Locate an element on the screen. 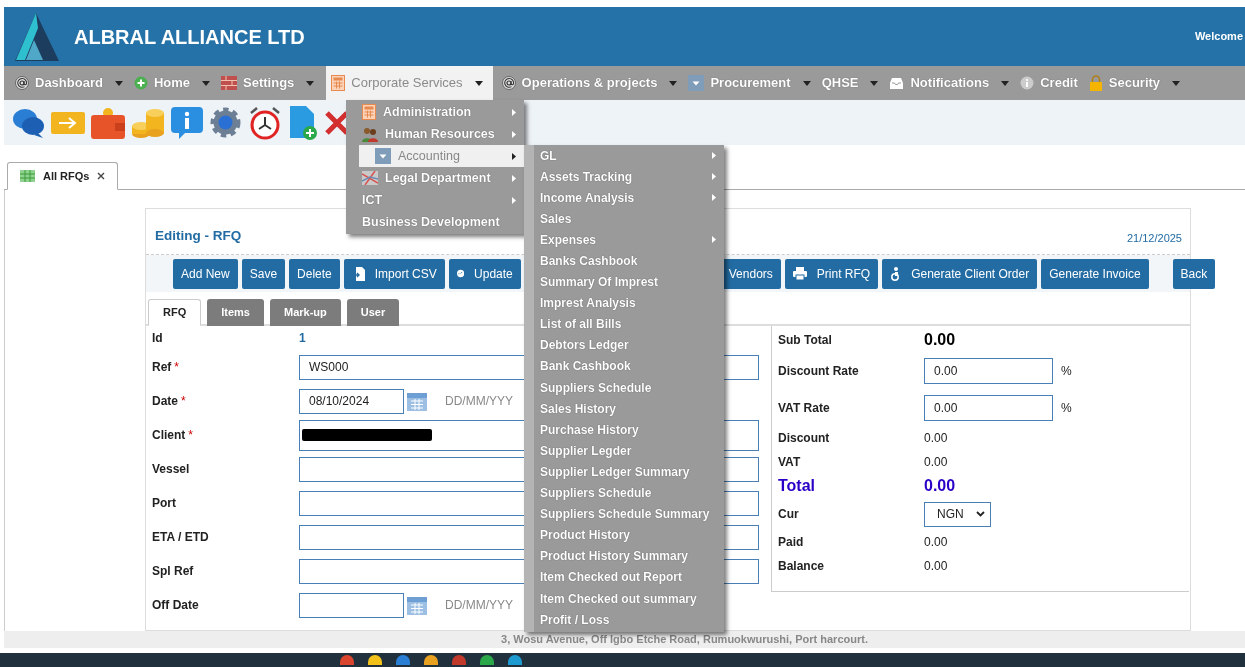  menu-item: GL is located at coordinates (629, 156).